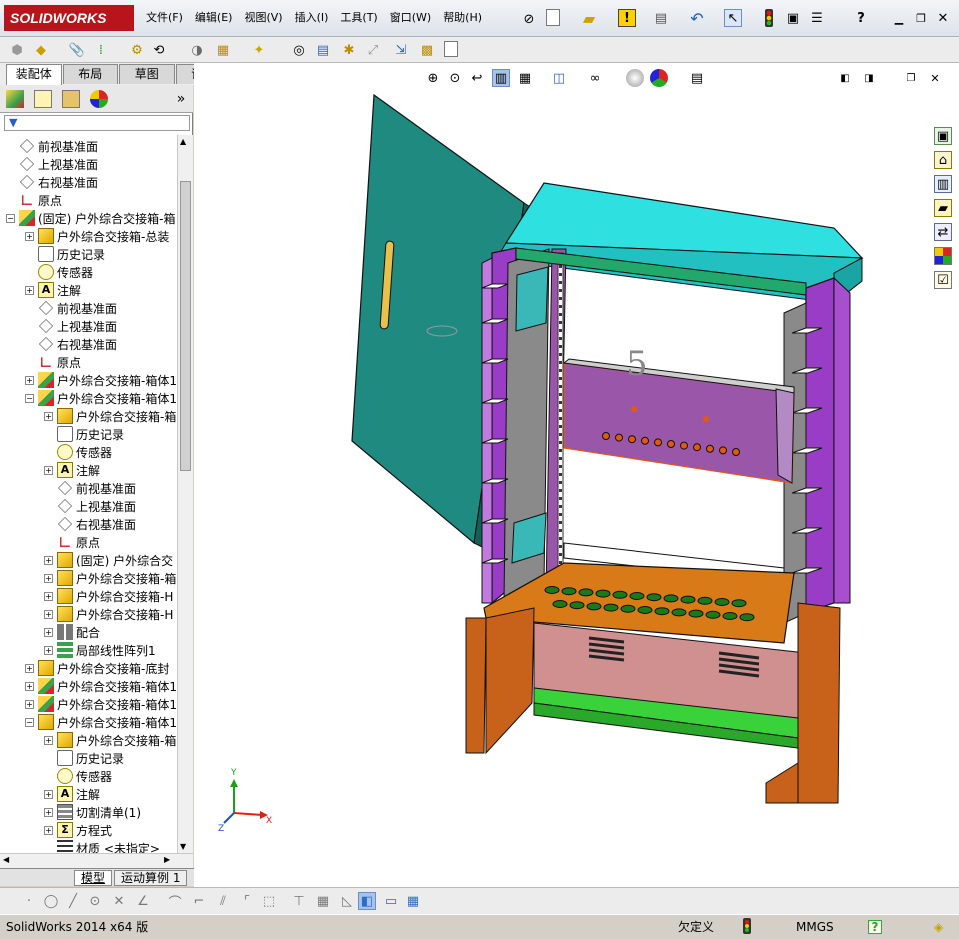  Describe the element at coordinates (347, 901) in the screenshot. I see `triangle-icon: ◺` at that location.